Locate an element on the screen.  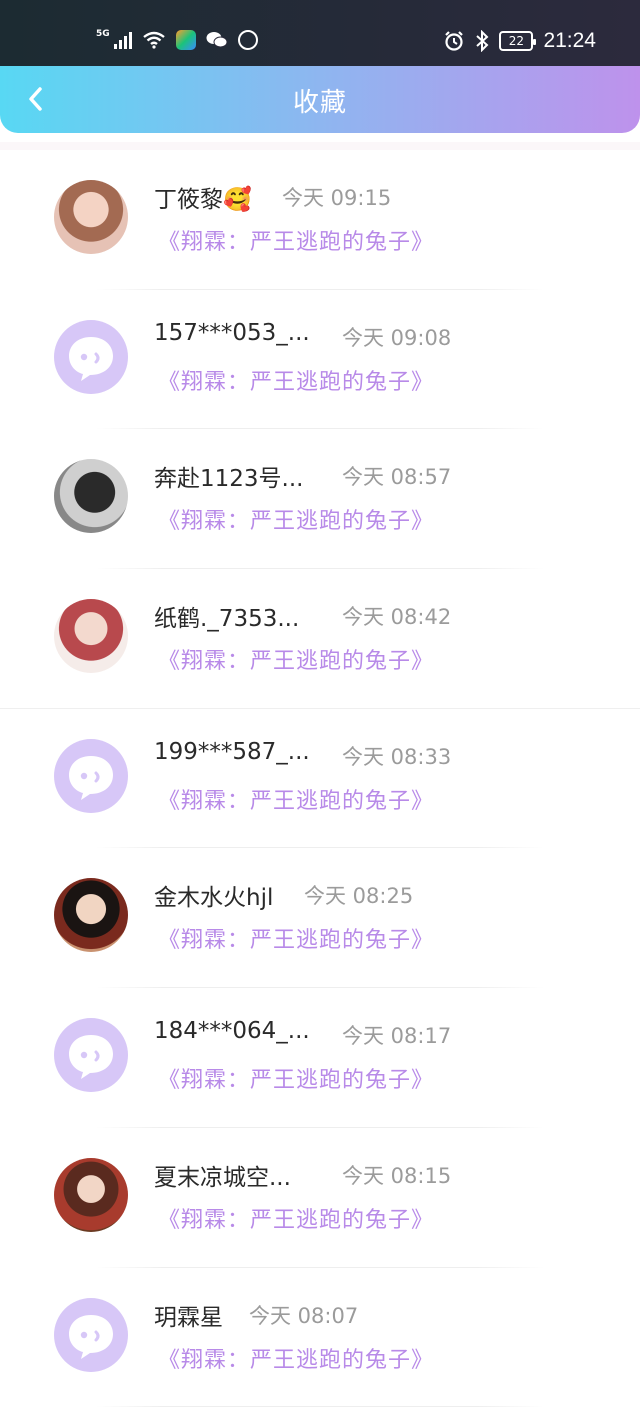
wifi-icon is located at coordinates (153, 40).